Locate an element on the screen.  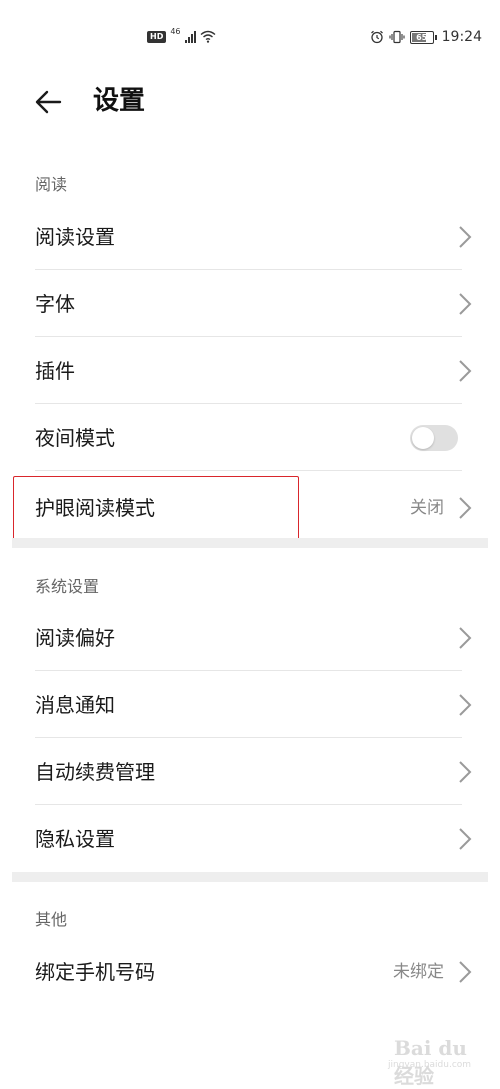
status-bar: HD 46 65 19:24 is located at coordinates (250, 36).